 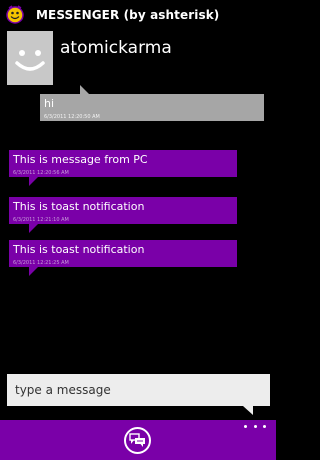 I want to click on send-button, so click(x=137, y=440).